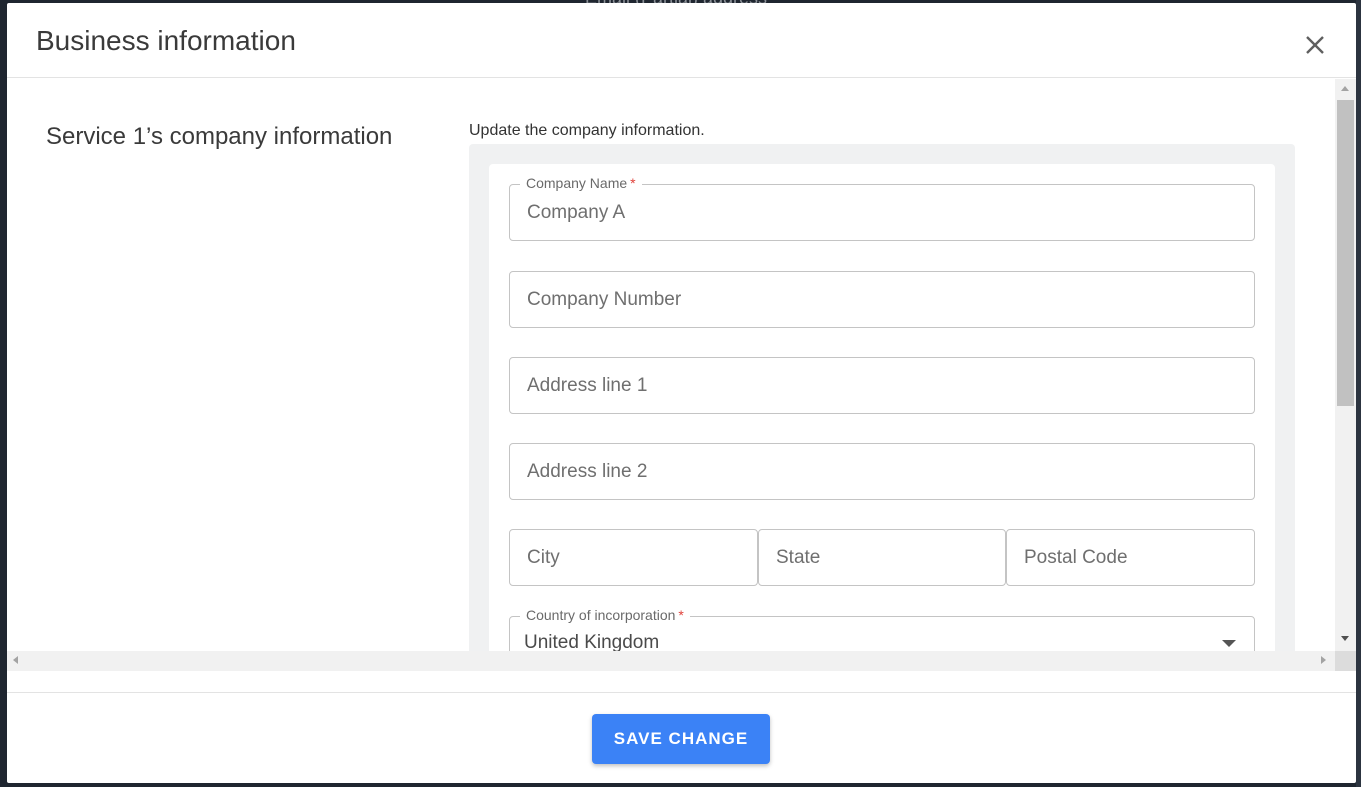 The height and width of the screenshot is (787, 1361). Describe the element at coordinates (882, 471) in the screenshot. I see `address-line-2-field: Address line 2` at that location.